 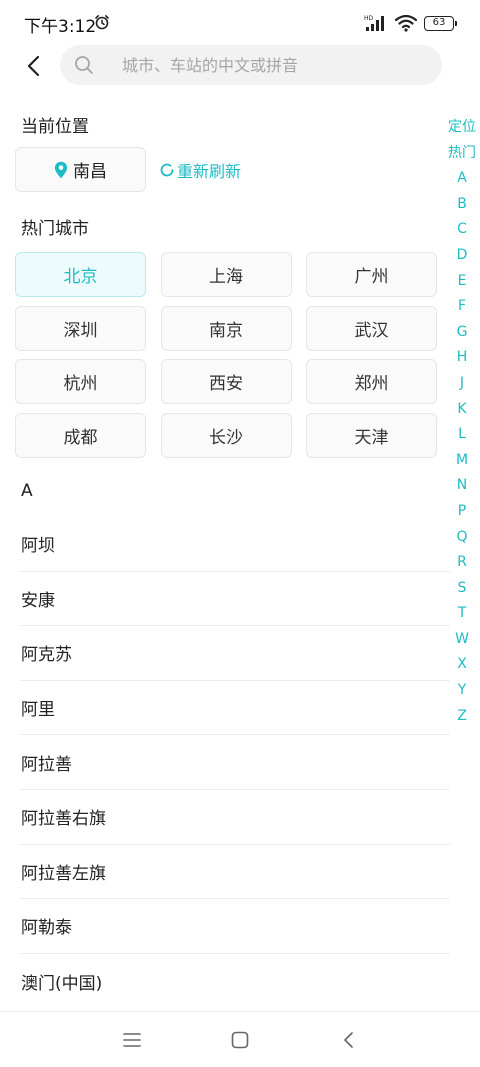 I want to click on current-location-city: 南昌, so click(x=90, y=172).